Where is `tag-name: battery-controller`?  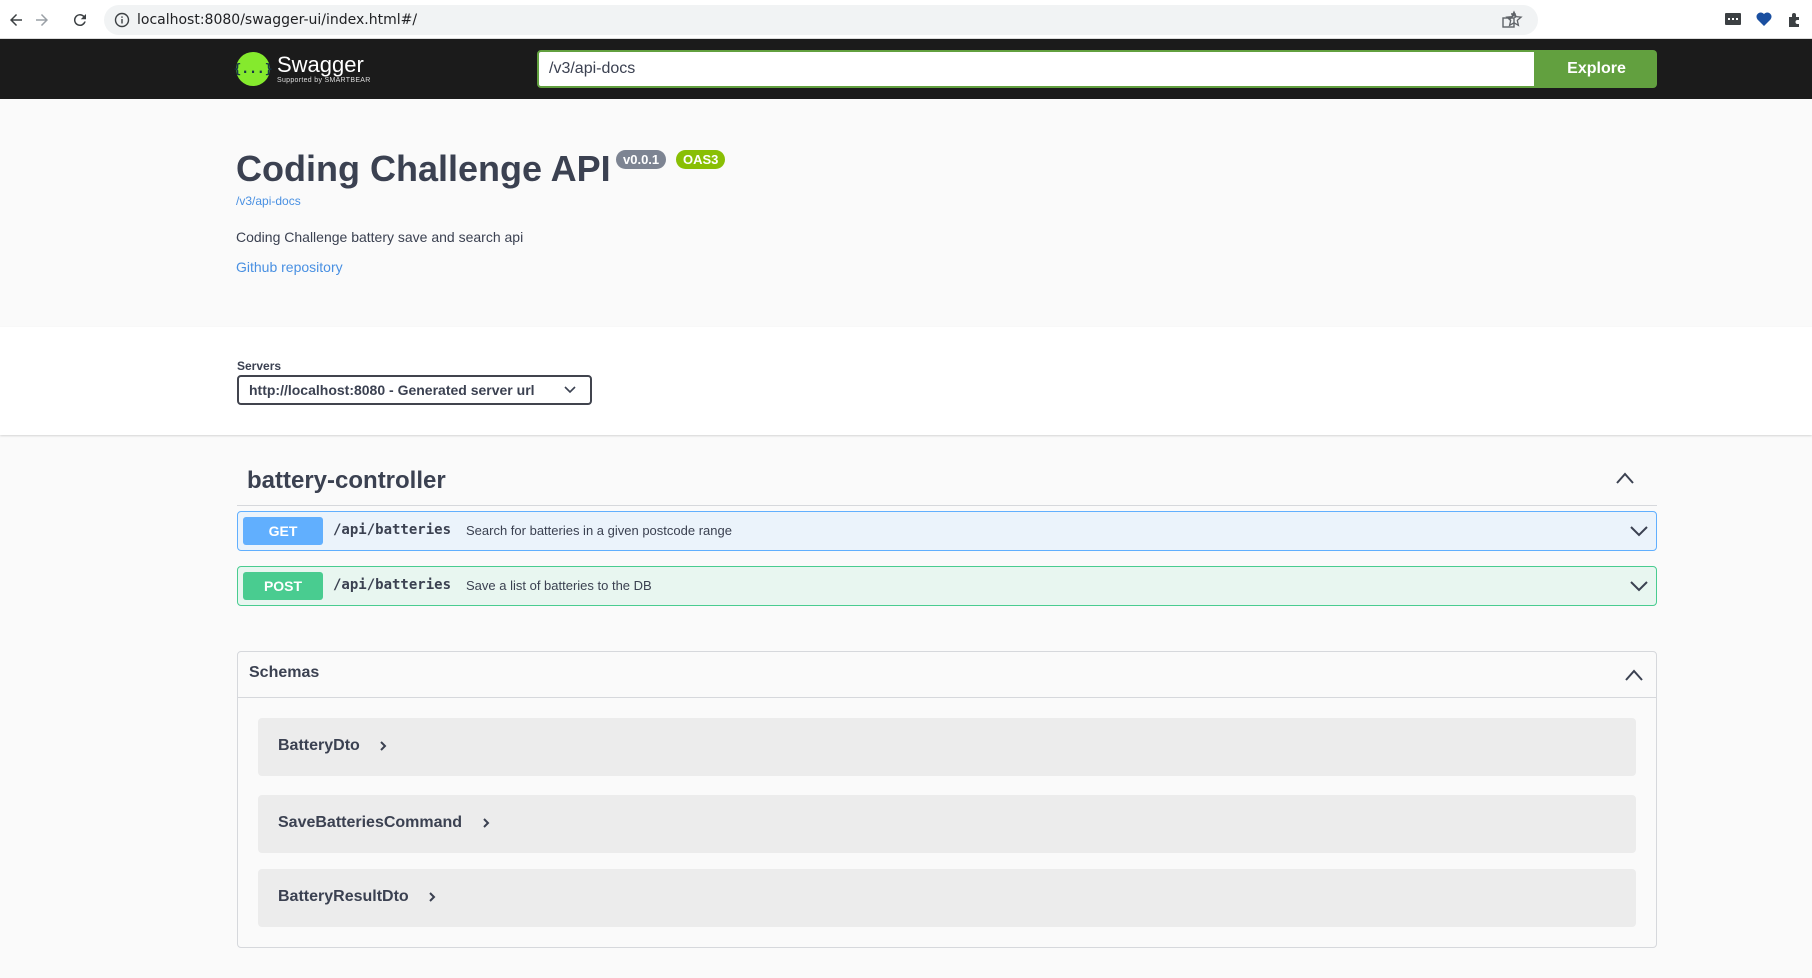 tag-name: battery-controller is located at coordinates (346, 480).